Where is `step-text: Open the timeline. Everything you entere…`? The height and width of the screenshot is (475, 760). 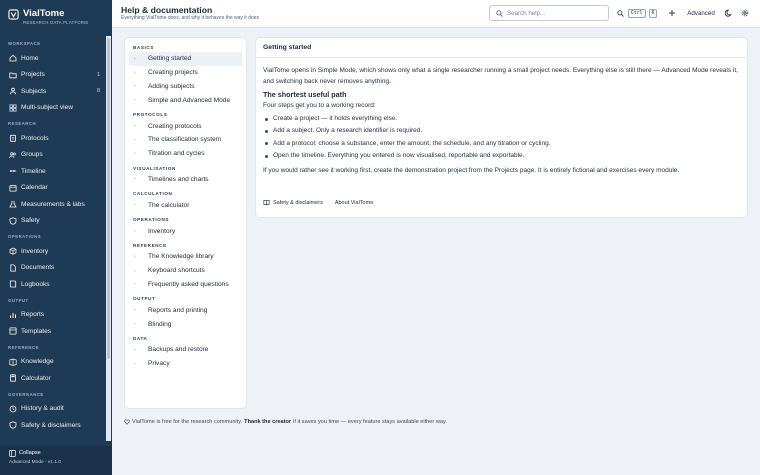
step-text: Open the timeline. Everything you entere… is located at coordinates (399, 156).